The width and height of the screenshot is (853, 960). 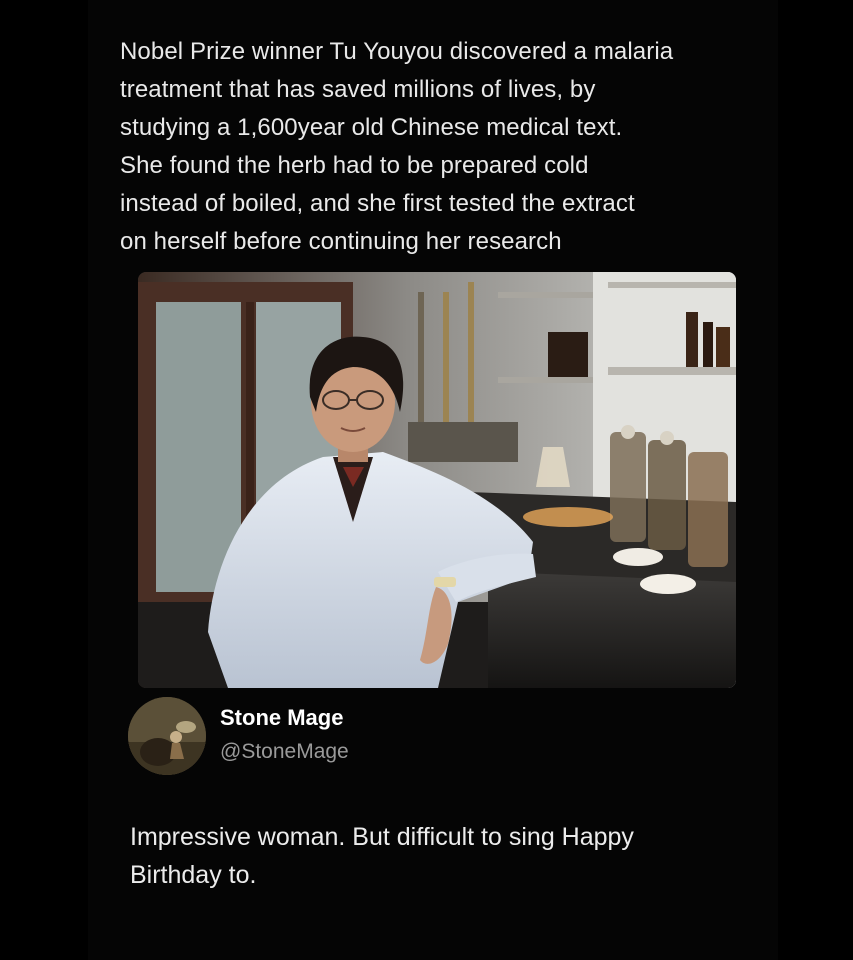 What do you see at coordinates (284, 752) in the screenshot?
I see `author-handle: @StoneMage` at bounding box center [284, 752].